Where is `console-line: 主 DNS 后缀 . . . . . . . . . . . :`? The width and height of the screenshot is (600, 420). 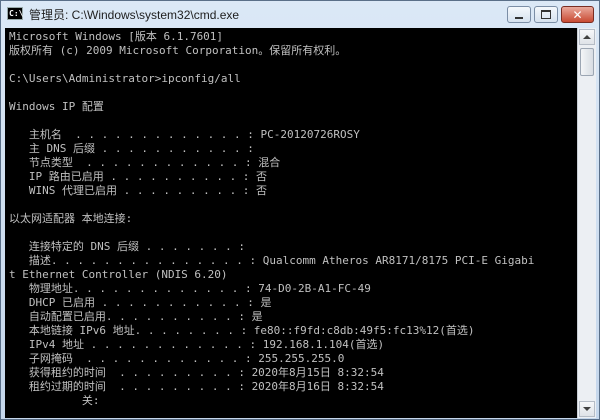 console-line: 主 DNS 后缀 . . . . . . . . . . . : is located at coordinates (131, 148).